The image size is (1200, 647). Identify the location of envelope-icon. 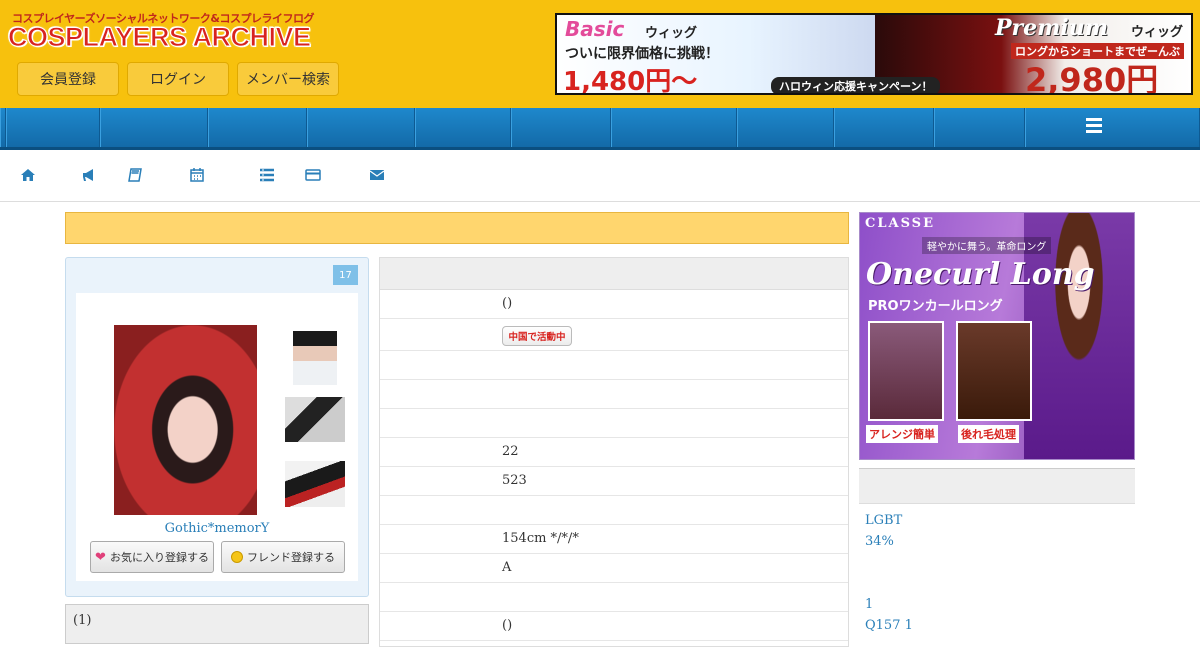
(377, 175).